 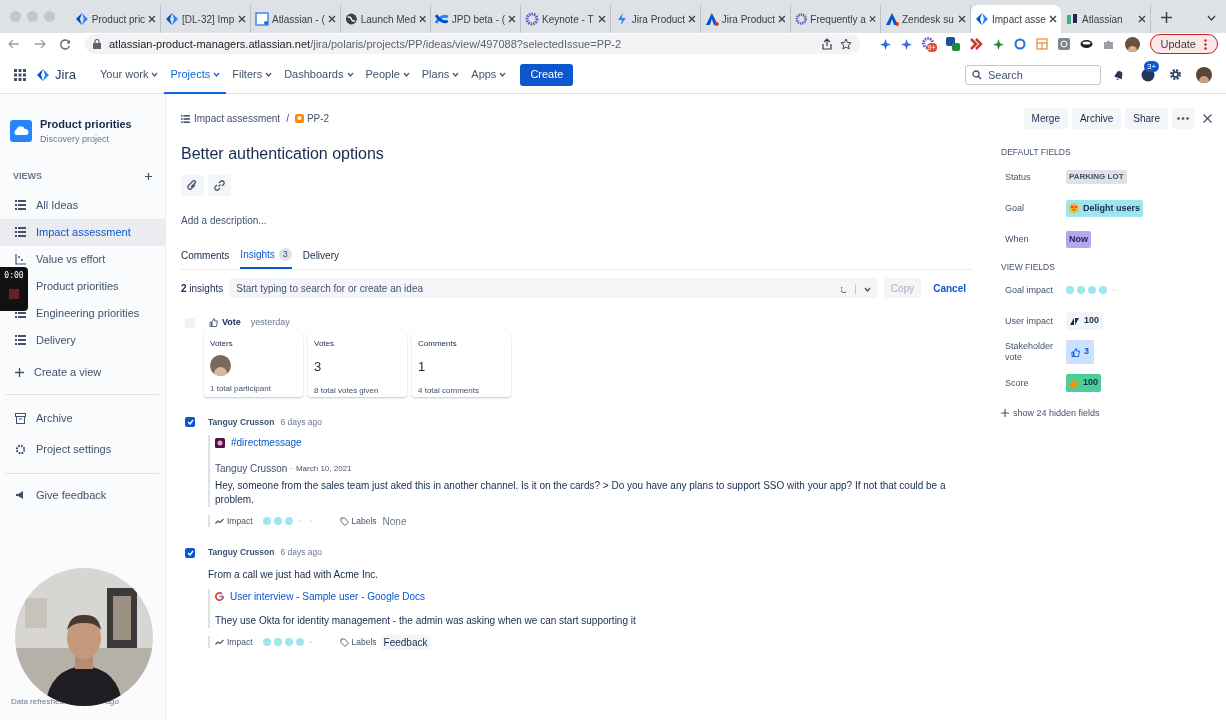 I want to click on settings-icon, so click(x=1175, y=74).